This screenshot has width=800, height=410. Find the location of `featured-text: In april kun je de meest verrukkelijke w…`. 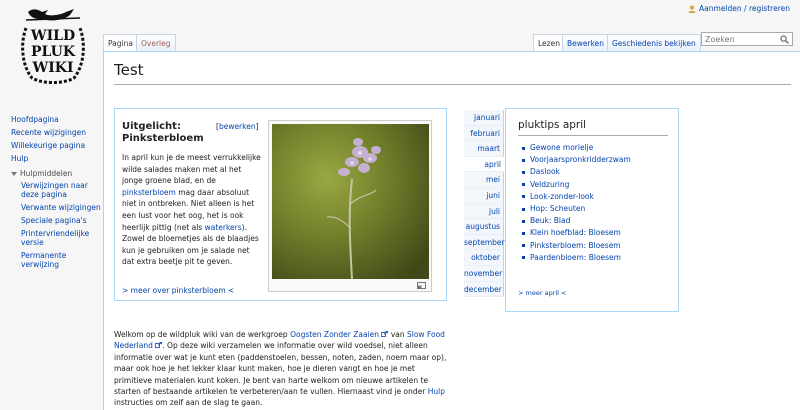

featured-text: In april kun je de meest verrukkelijke w… is located at coordinates (192, 210).